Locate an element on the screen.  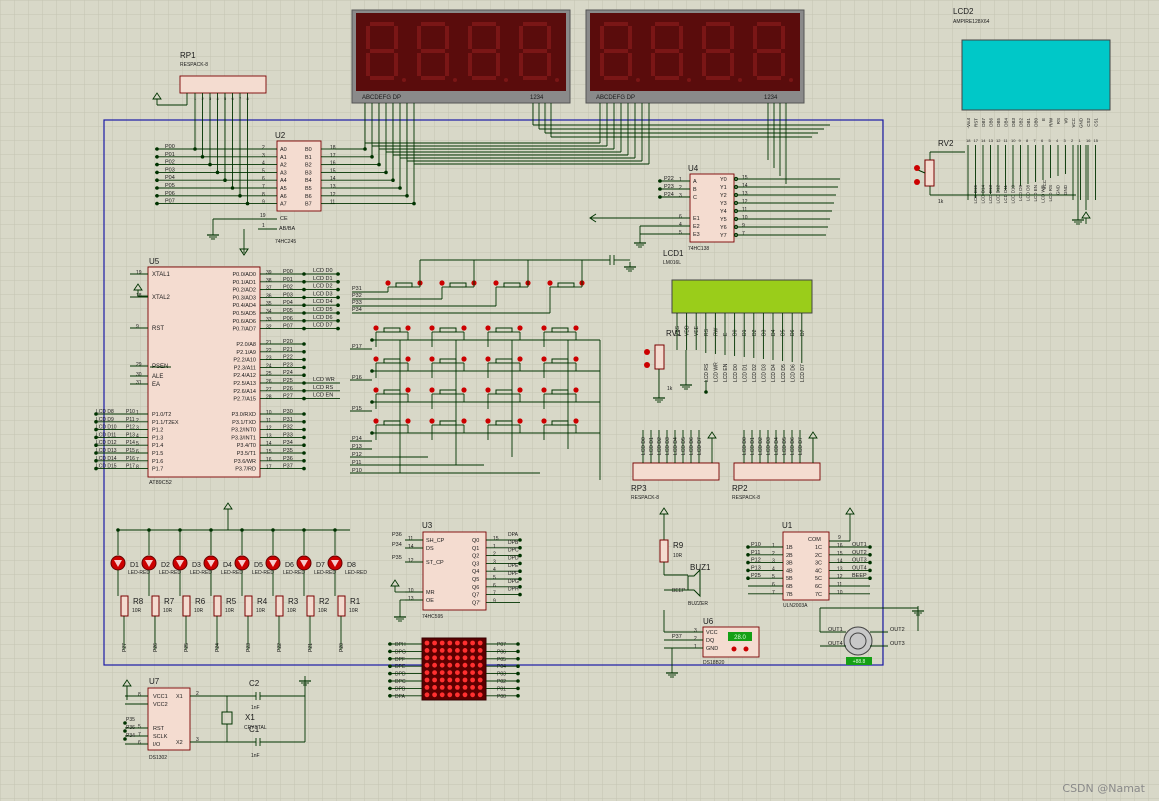
rp-net: LCD D0 is located at coordinates (644, 446).